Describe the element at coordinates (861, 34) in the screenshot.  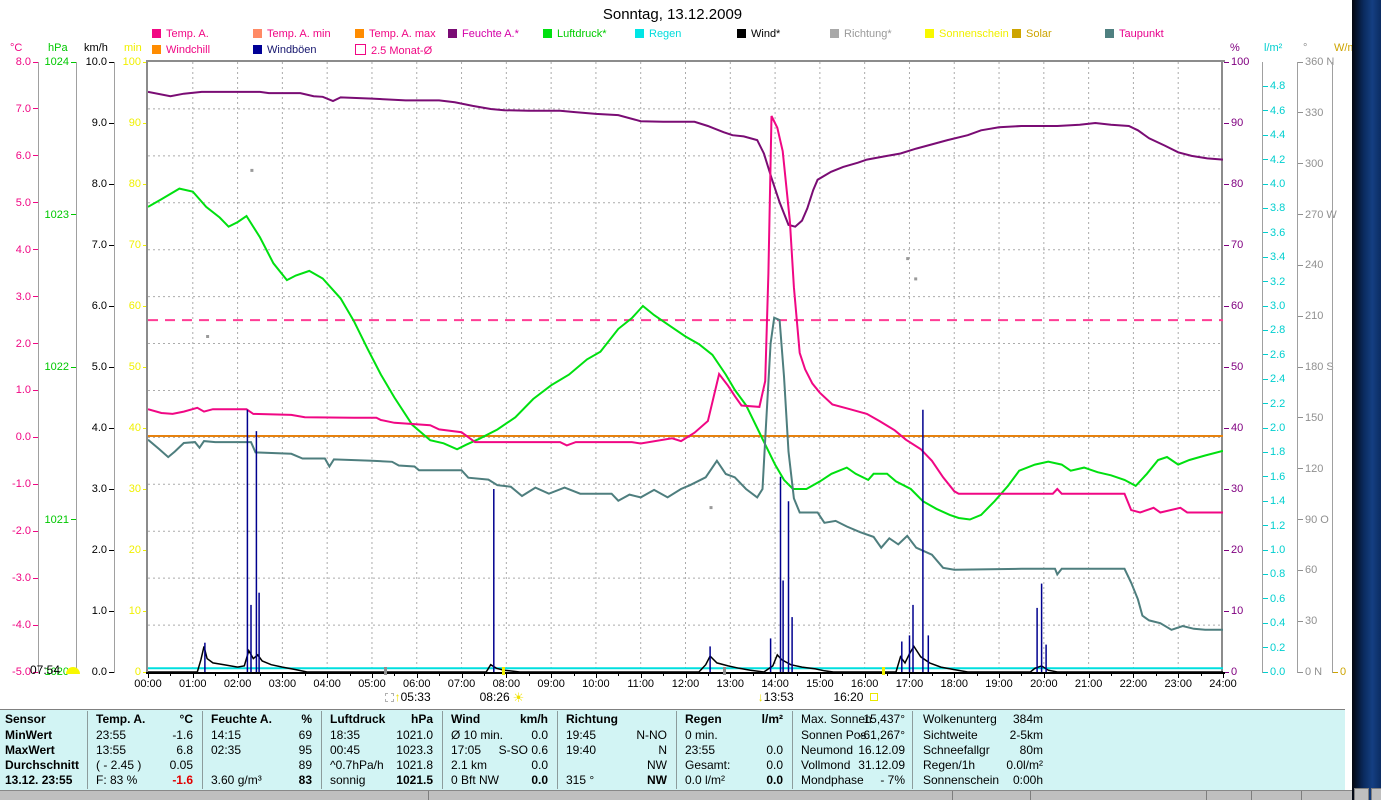
I see `legend-item-richtung: Richtung*` at that location.